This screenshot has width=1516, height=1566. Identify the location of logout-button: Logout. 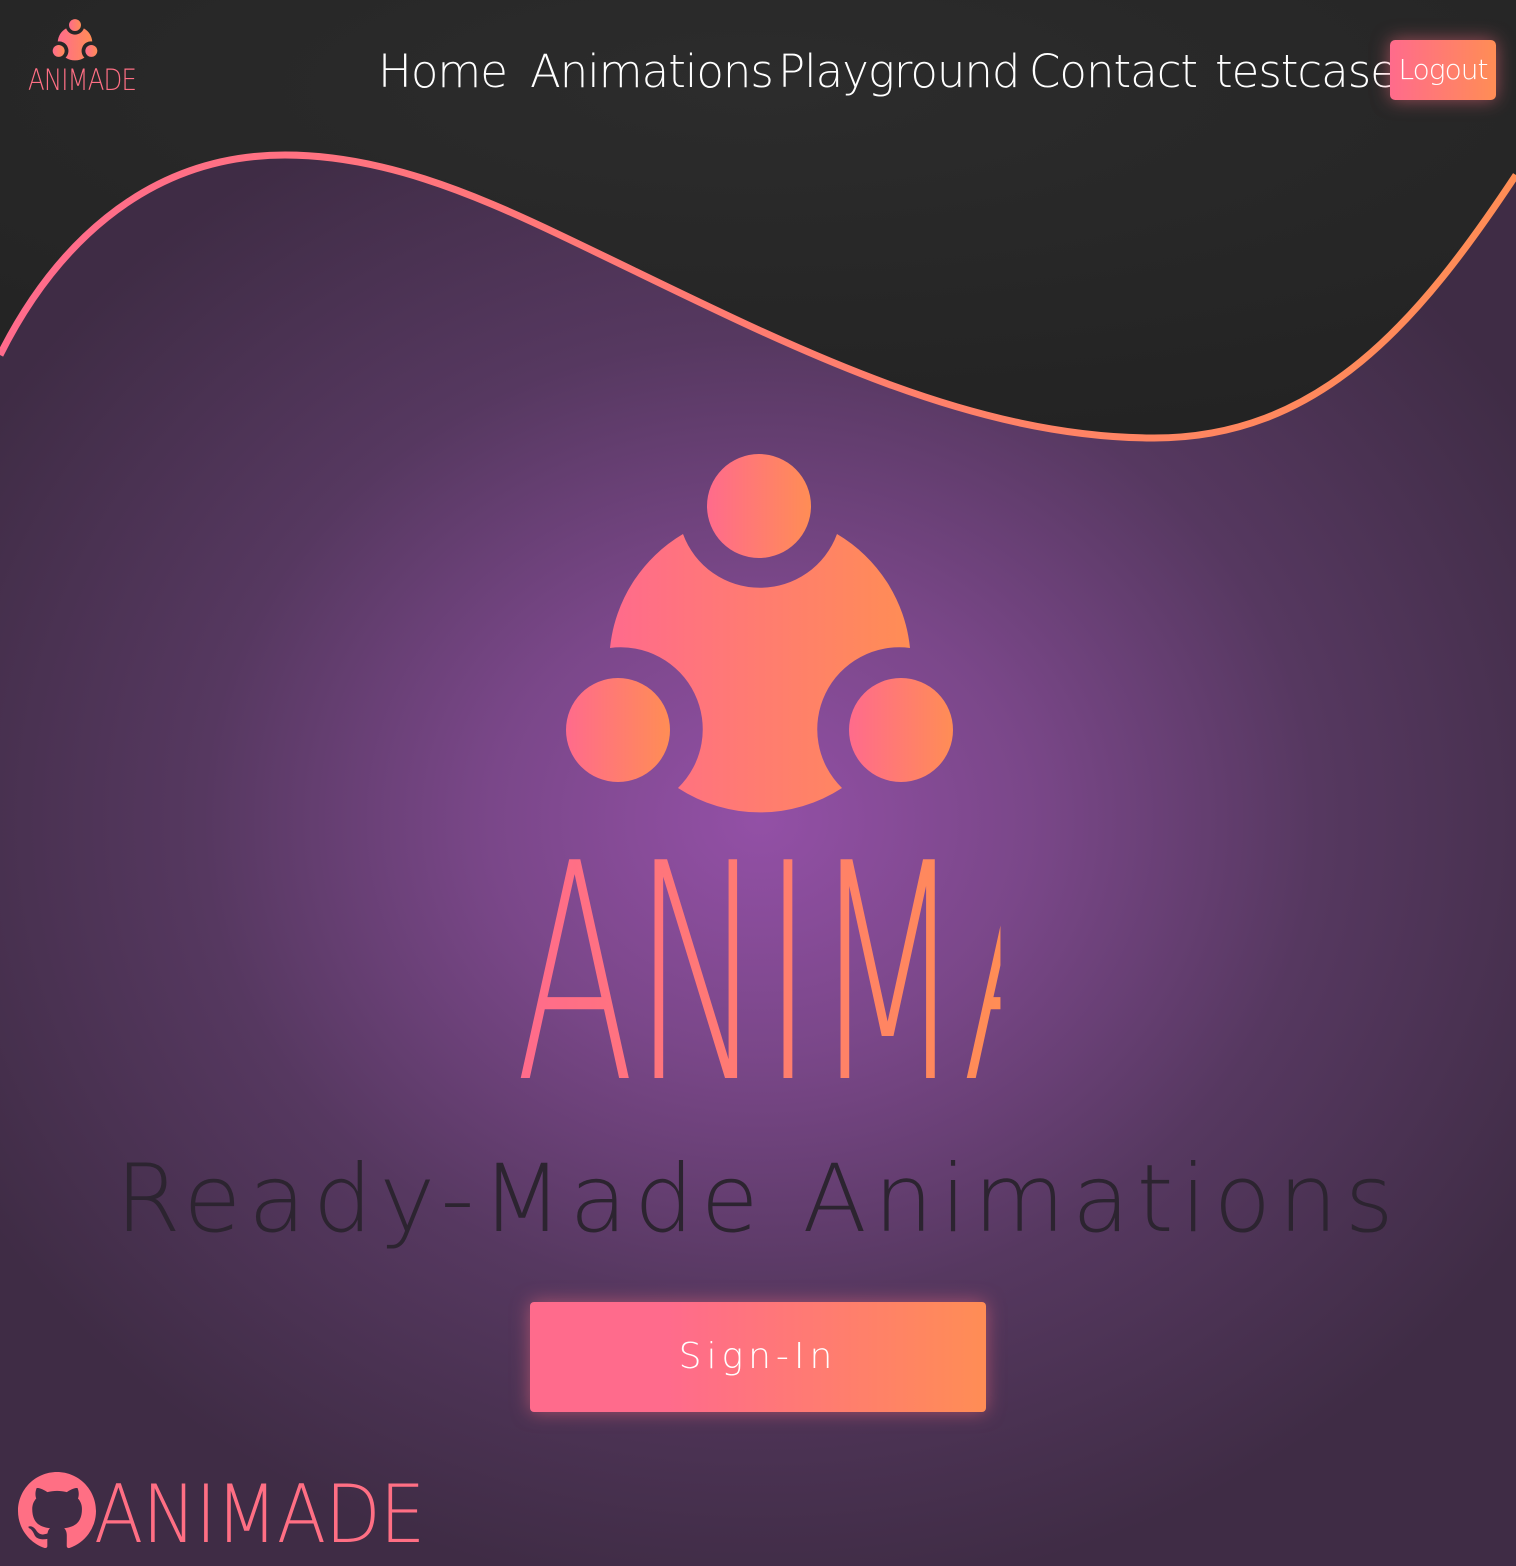
(1443, 70).